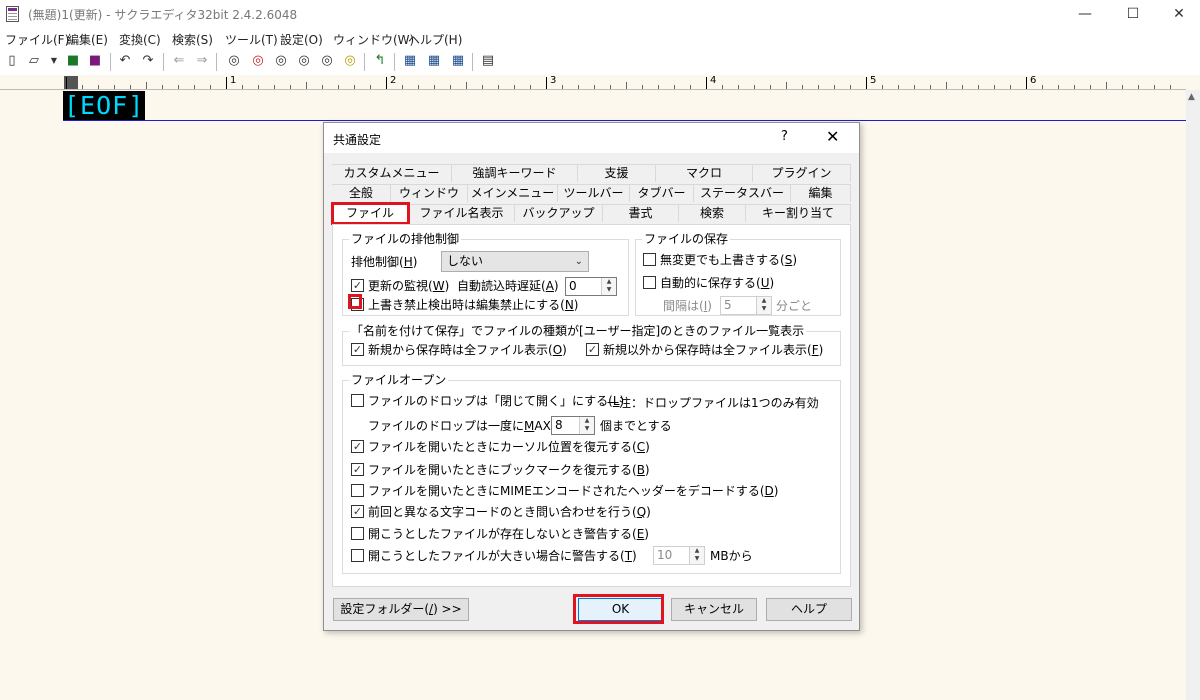 This screenshot has width=1200, height=700. Describe the element at coordinates (54, 61) in the screenshot. I see `dropdown-arrow-icon: ▼` at that location.